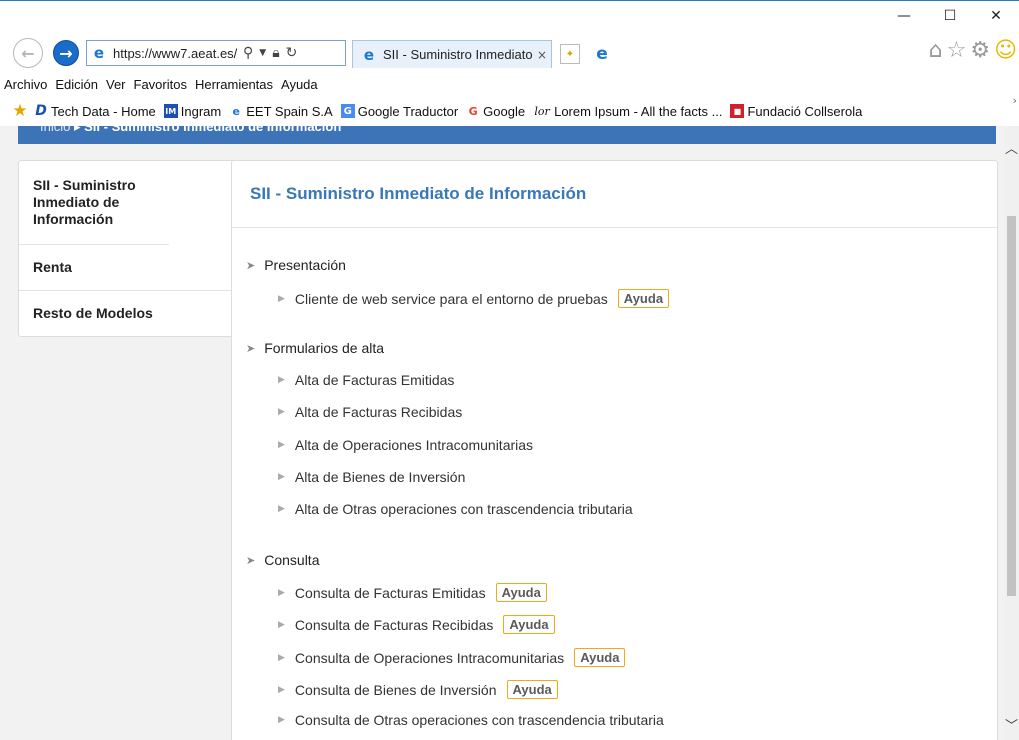  I want to click on browser-toolbar-icons: ⌂ ☆ ⚙ ☺, so click(973, 50).